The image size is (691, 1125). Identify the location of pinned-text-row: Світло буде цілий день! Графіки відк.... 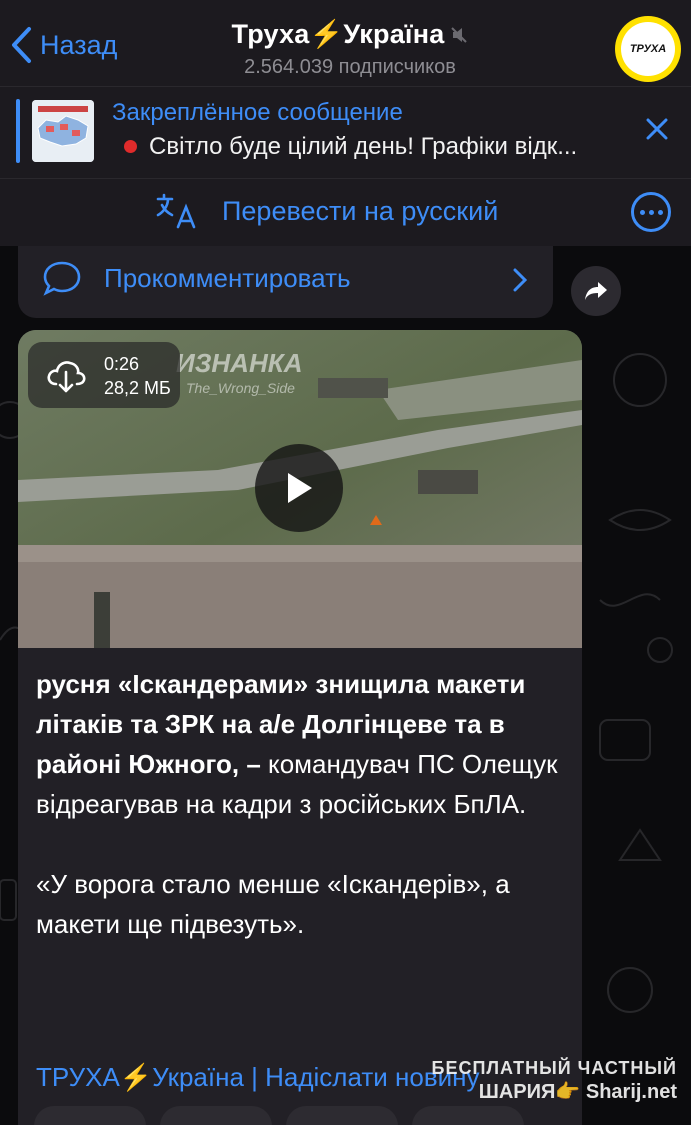
(373, 147).